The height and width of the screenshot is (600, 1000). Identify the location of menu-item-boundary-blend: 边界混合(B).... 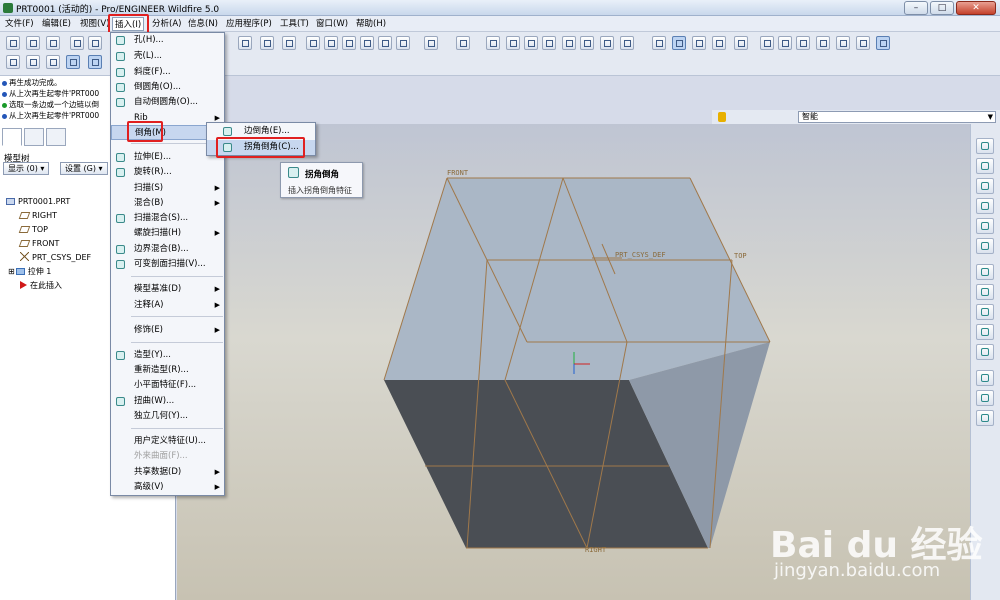
(167, 249).